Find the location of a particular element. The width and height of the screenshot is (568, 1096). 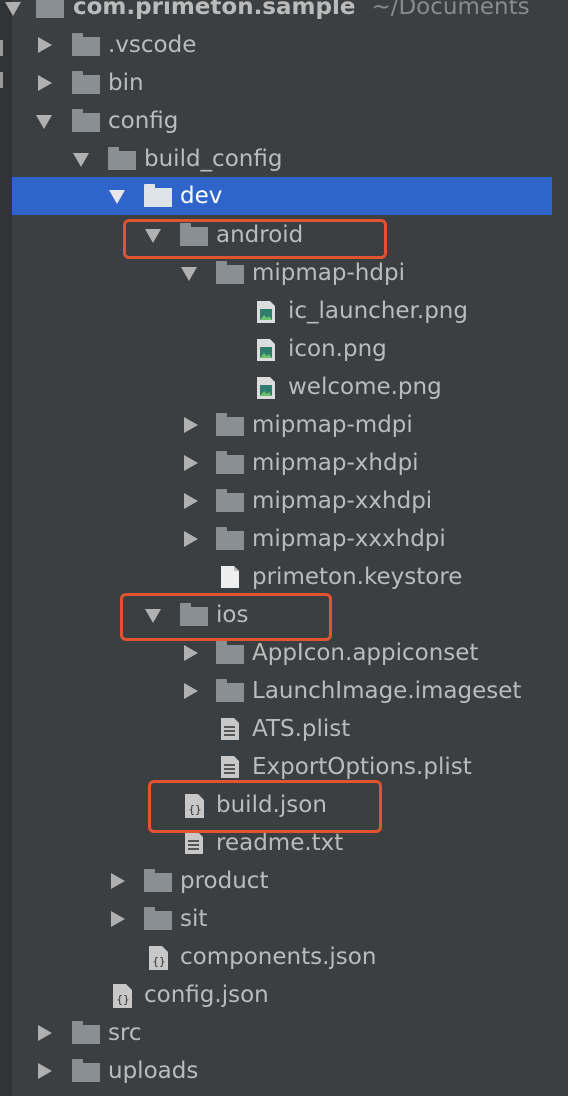

tree-row-keystore: primeton.keystore is located at coordinates (276, 577).